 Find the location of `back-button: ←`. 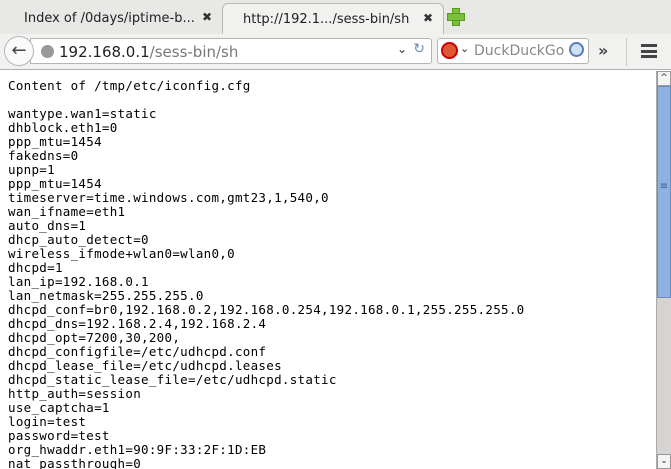

back-button: ← is located at coordinates (19, 51).